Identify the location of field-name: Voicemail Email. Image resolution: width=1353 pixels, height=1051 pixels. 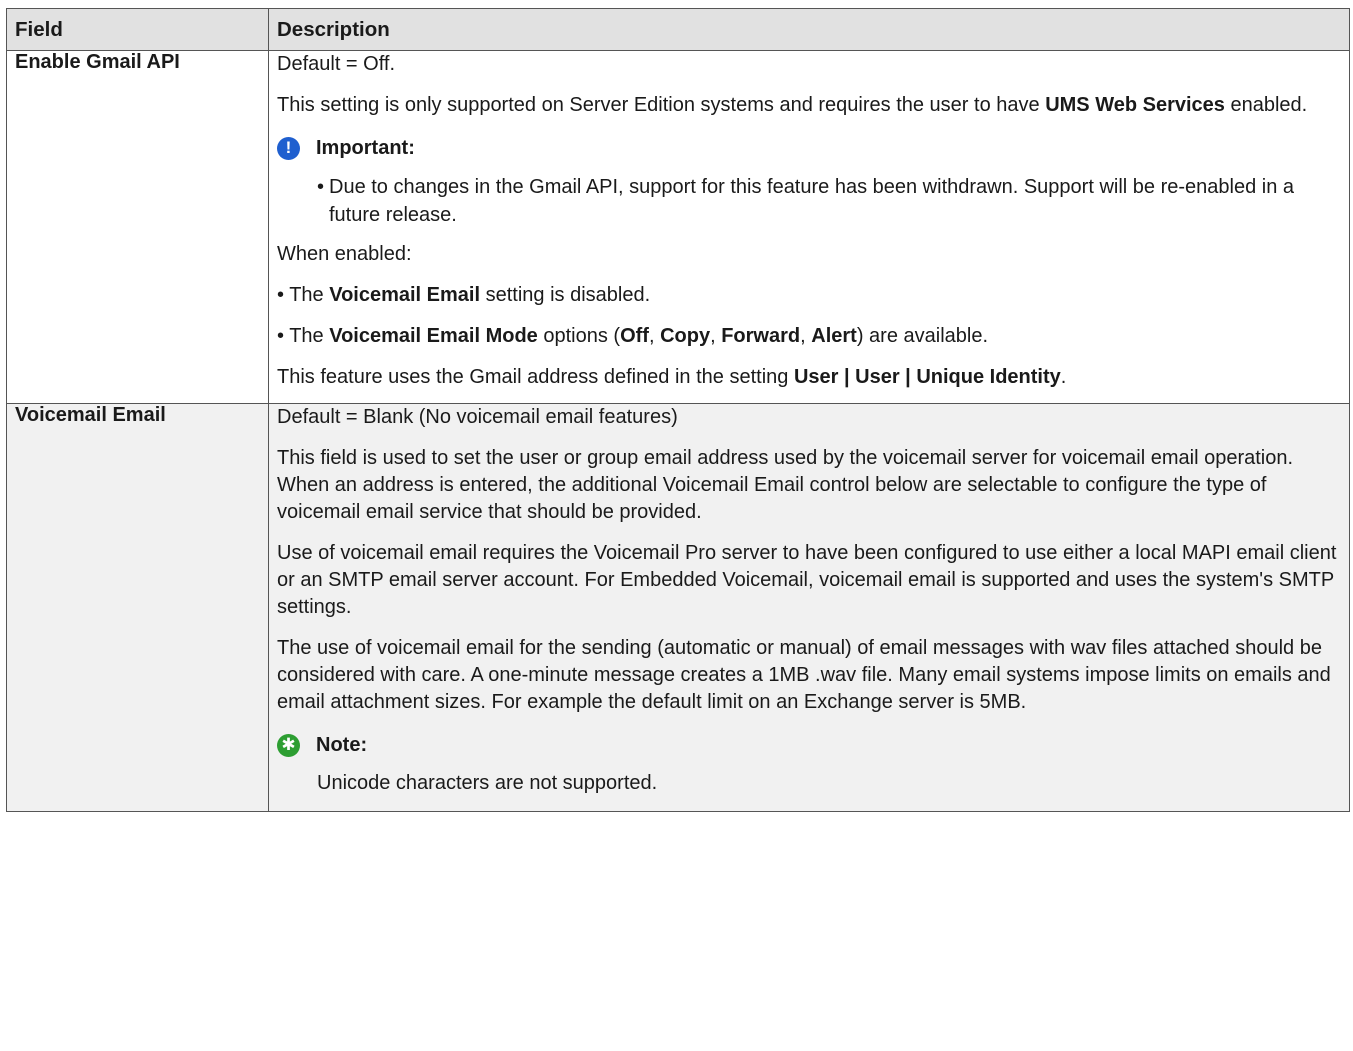
(137, 607).